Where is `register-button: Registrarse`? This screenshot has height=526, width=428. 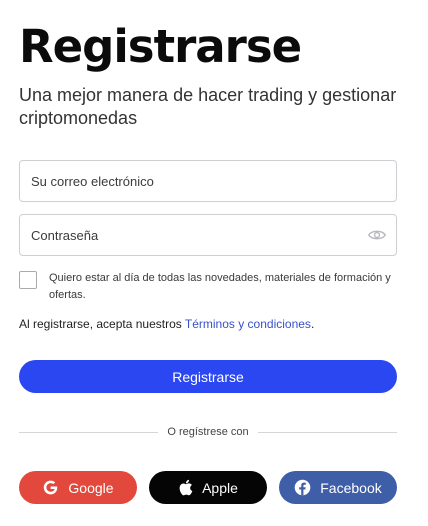 register-button: Registrarse is located at coordinates (208, 376).